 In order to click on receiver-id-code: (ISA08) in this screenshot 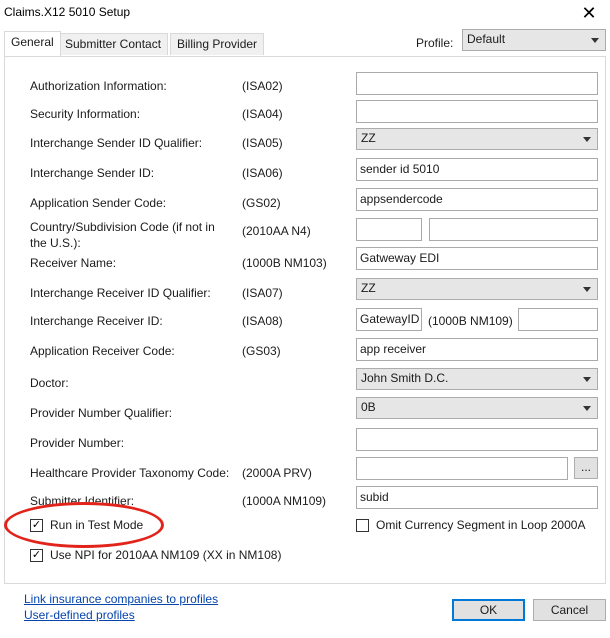, I will do `click(262, 321)`.